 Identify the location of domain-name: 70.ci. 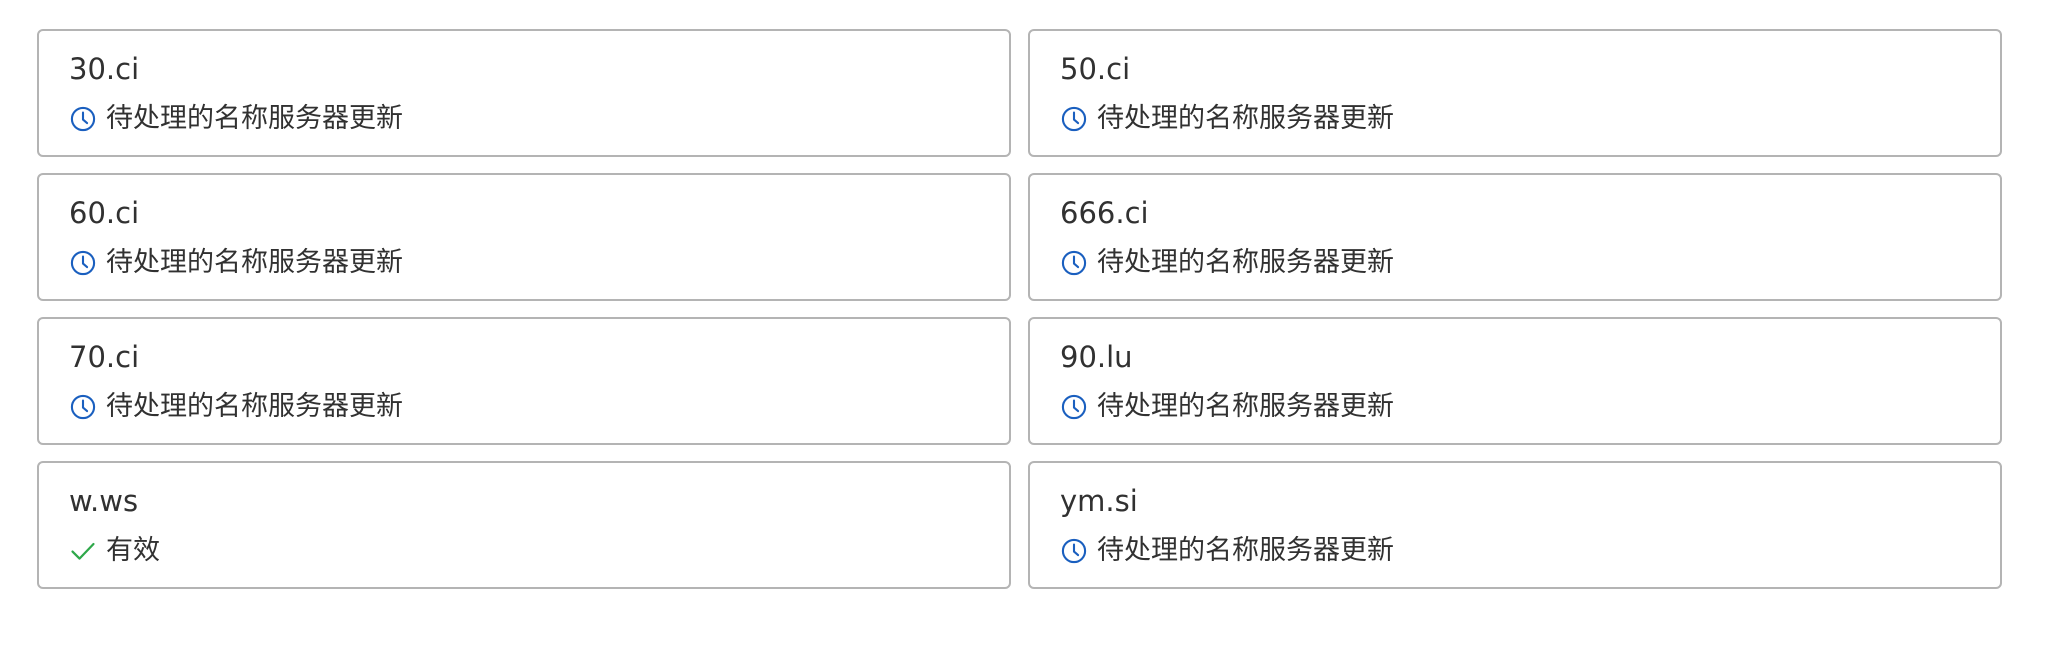
(104, 357).